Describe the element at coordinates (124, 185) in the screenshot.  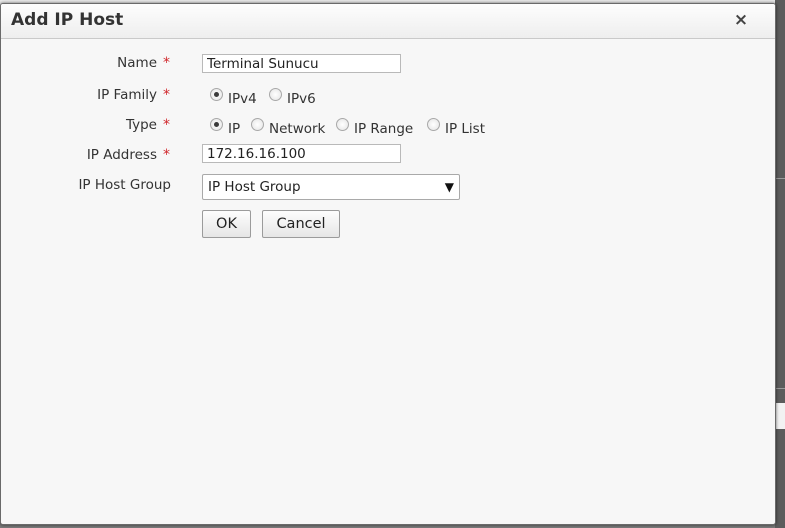
I see `ip-host-group-label: IP Host Group` at that location.